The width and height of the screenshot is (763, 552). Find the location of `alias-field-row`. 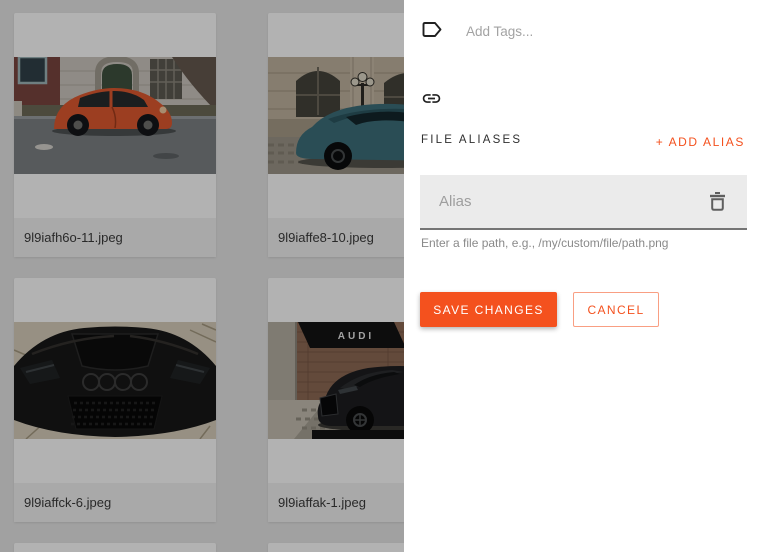

alias-field-row is located at coordinates (583, 202).